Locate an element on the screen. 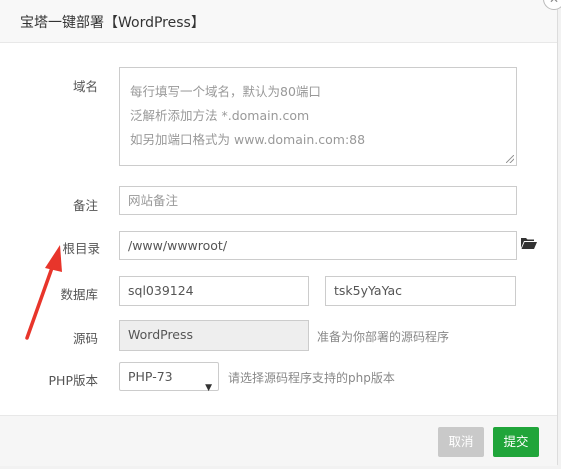  resize-grip-icon is located at coordinates (510, 159).